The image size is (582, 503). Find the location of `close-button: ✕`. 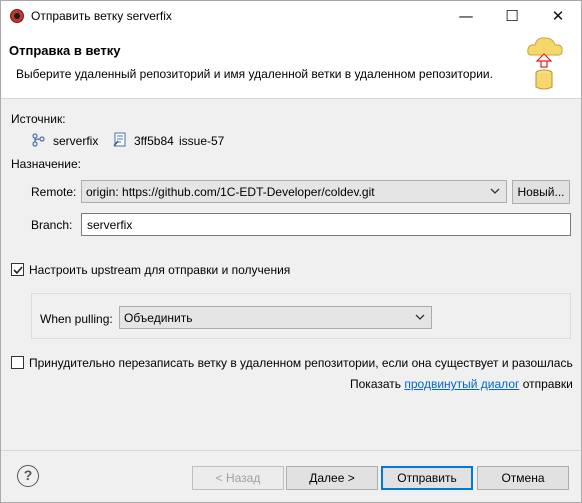

close-button: ✕ is located at coordinates (558, 16).